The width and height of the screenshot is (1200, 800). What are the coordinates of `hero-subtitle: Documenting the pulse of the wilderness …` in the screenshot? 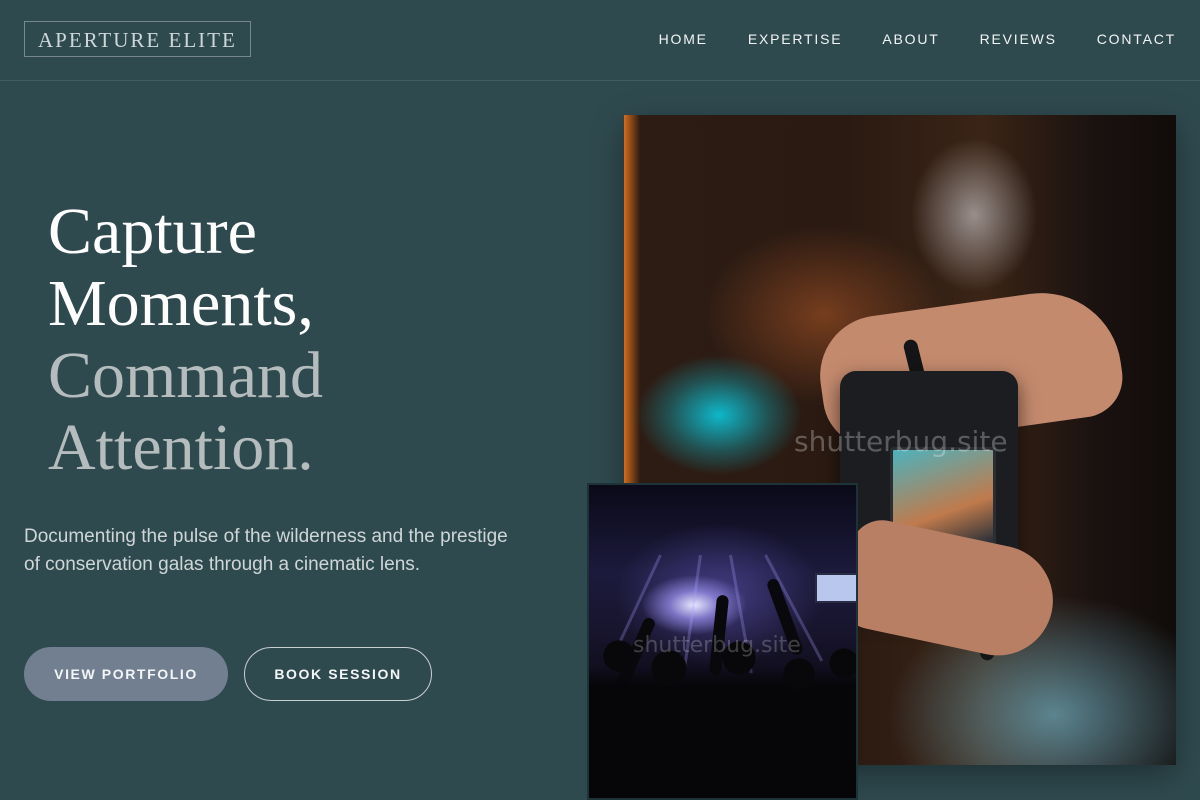 It's located at (266, 550).